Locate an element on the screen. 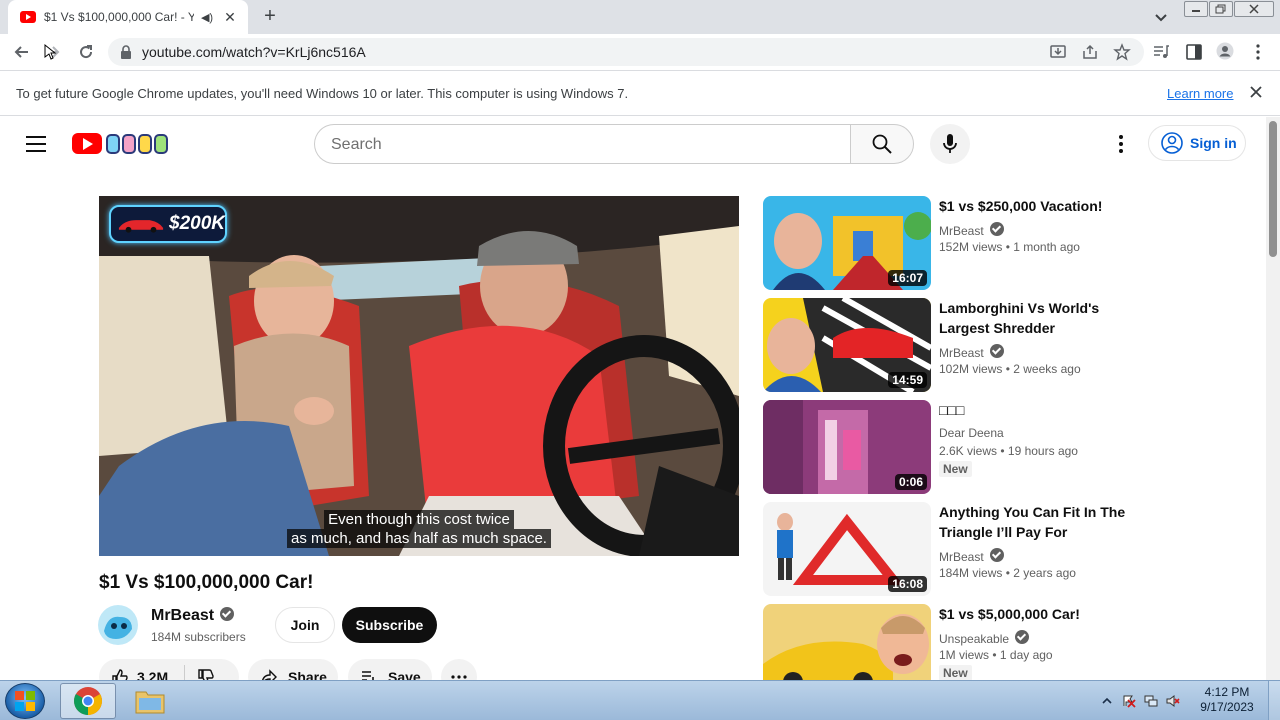  volume-muted-icon is located at coordinates (1173, 701).